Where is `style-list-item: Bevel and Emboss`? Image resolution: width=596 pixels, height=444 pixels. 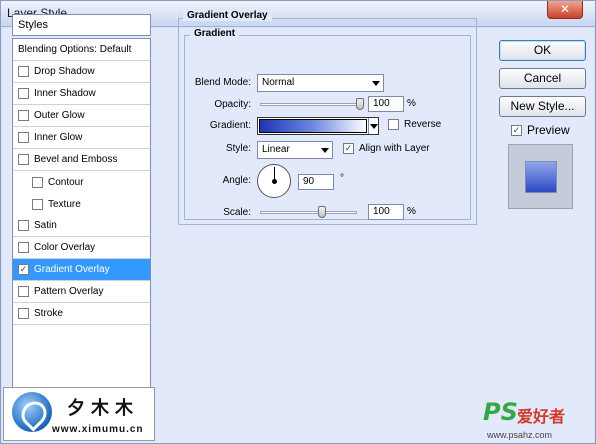 style-list-item: Bevel and Emboss is located at coordinates (81, 160).